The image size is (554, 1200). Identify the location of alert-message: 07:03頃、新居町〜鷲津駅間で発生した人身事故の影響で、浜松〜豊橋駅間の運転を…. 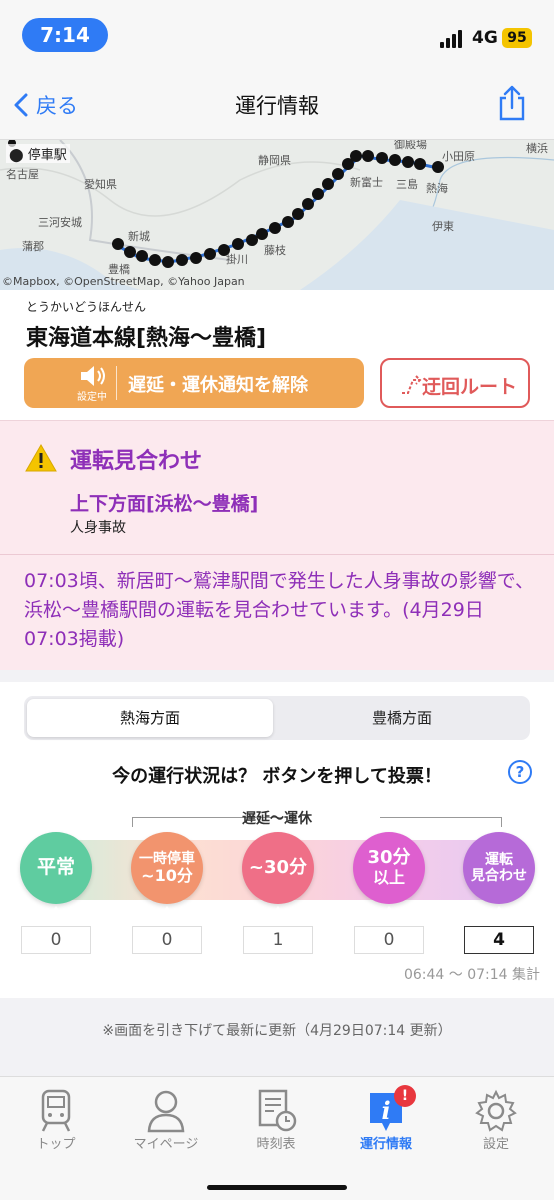
(279, 610).